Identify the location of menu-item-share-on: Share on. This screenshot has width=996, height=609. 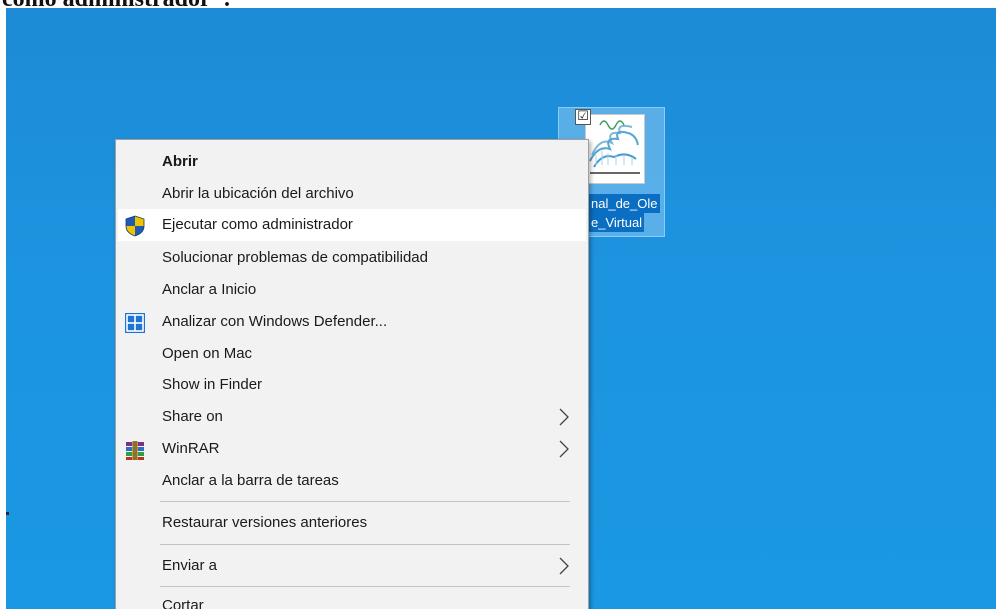
(352, 417).